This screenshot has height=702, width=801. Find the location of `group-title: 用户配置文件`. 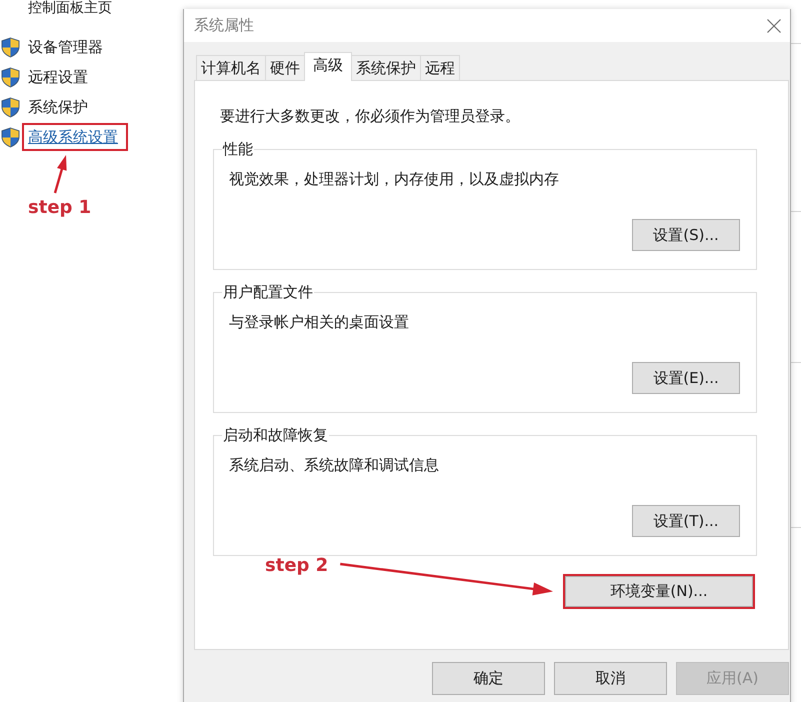

group-title: 用户配置文件 is located at coordinates (268, 292).